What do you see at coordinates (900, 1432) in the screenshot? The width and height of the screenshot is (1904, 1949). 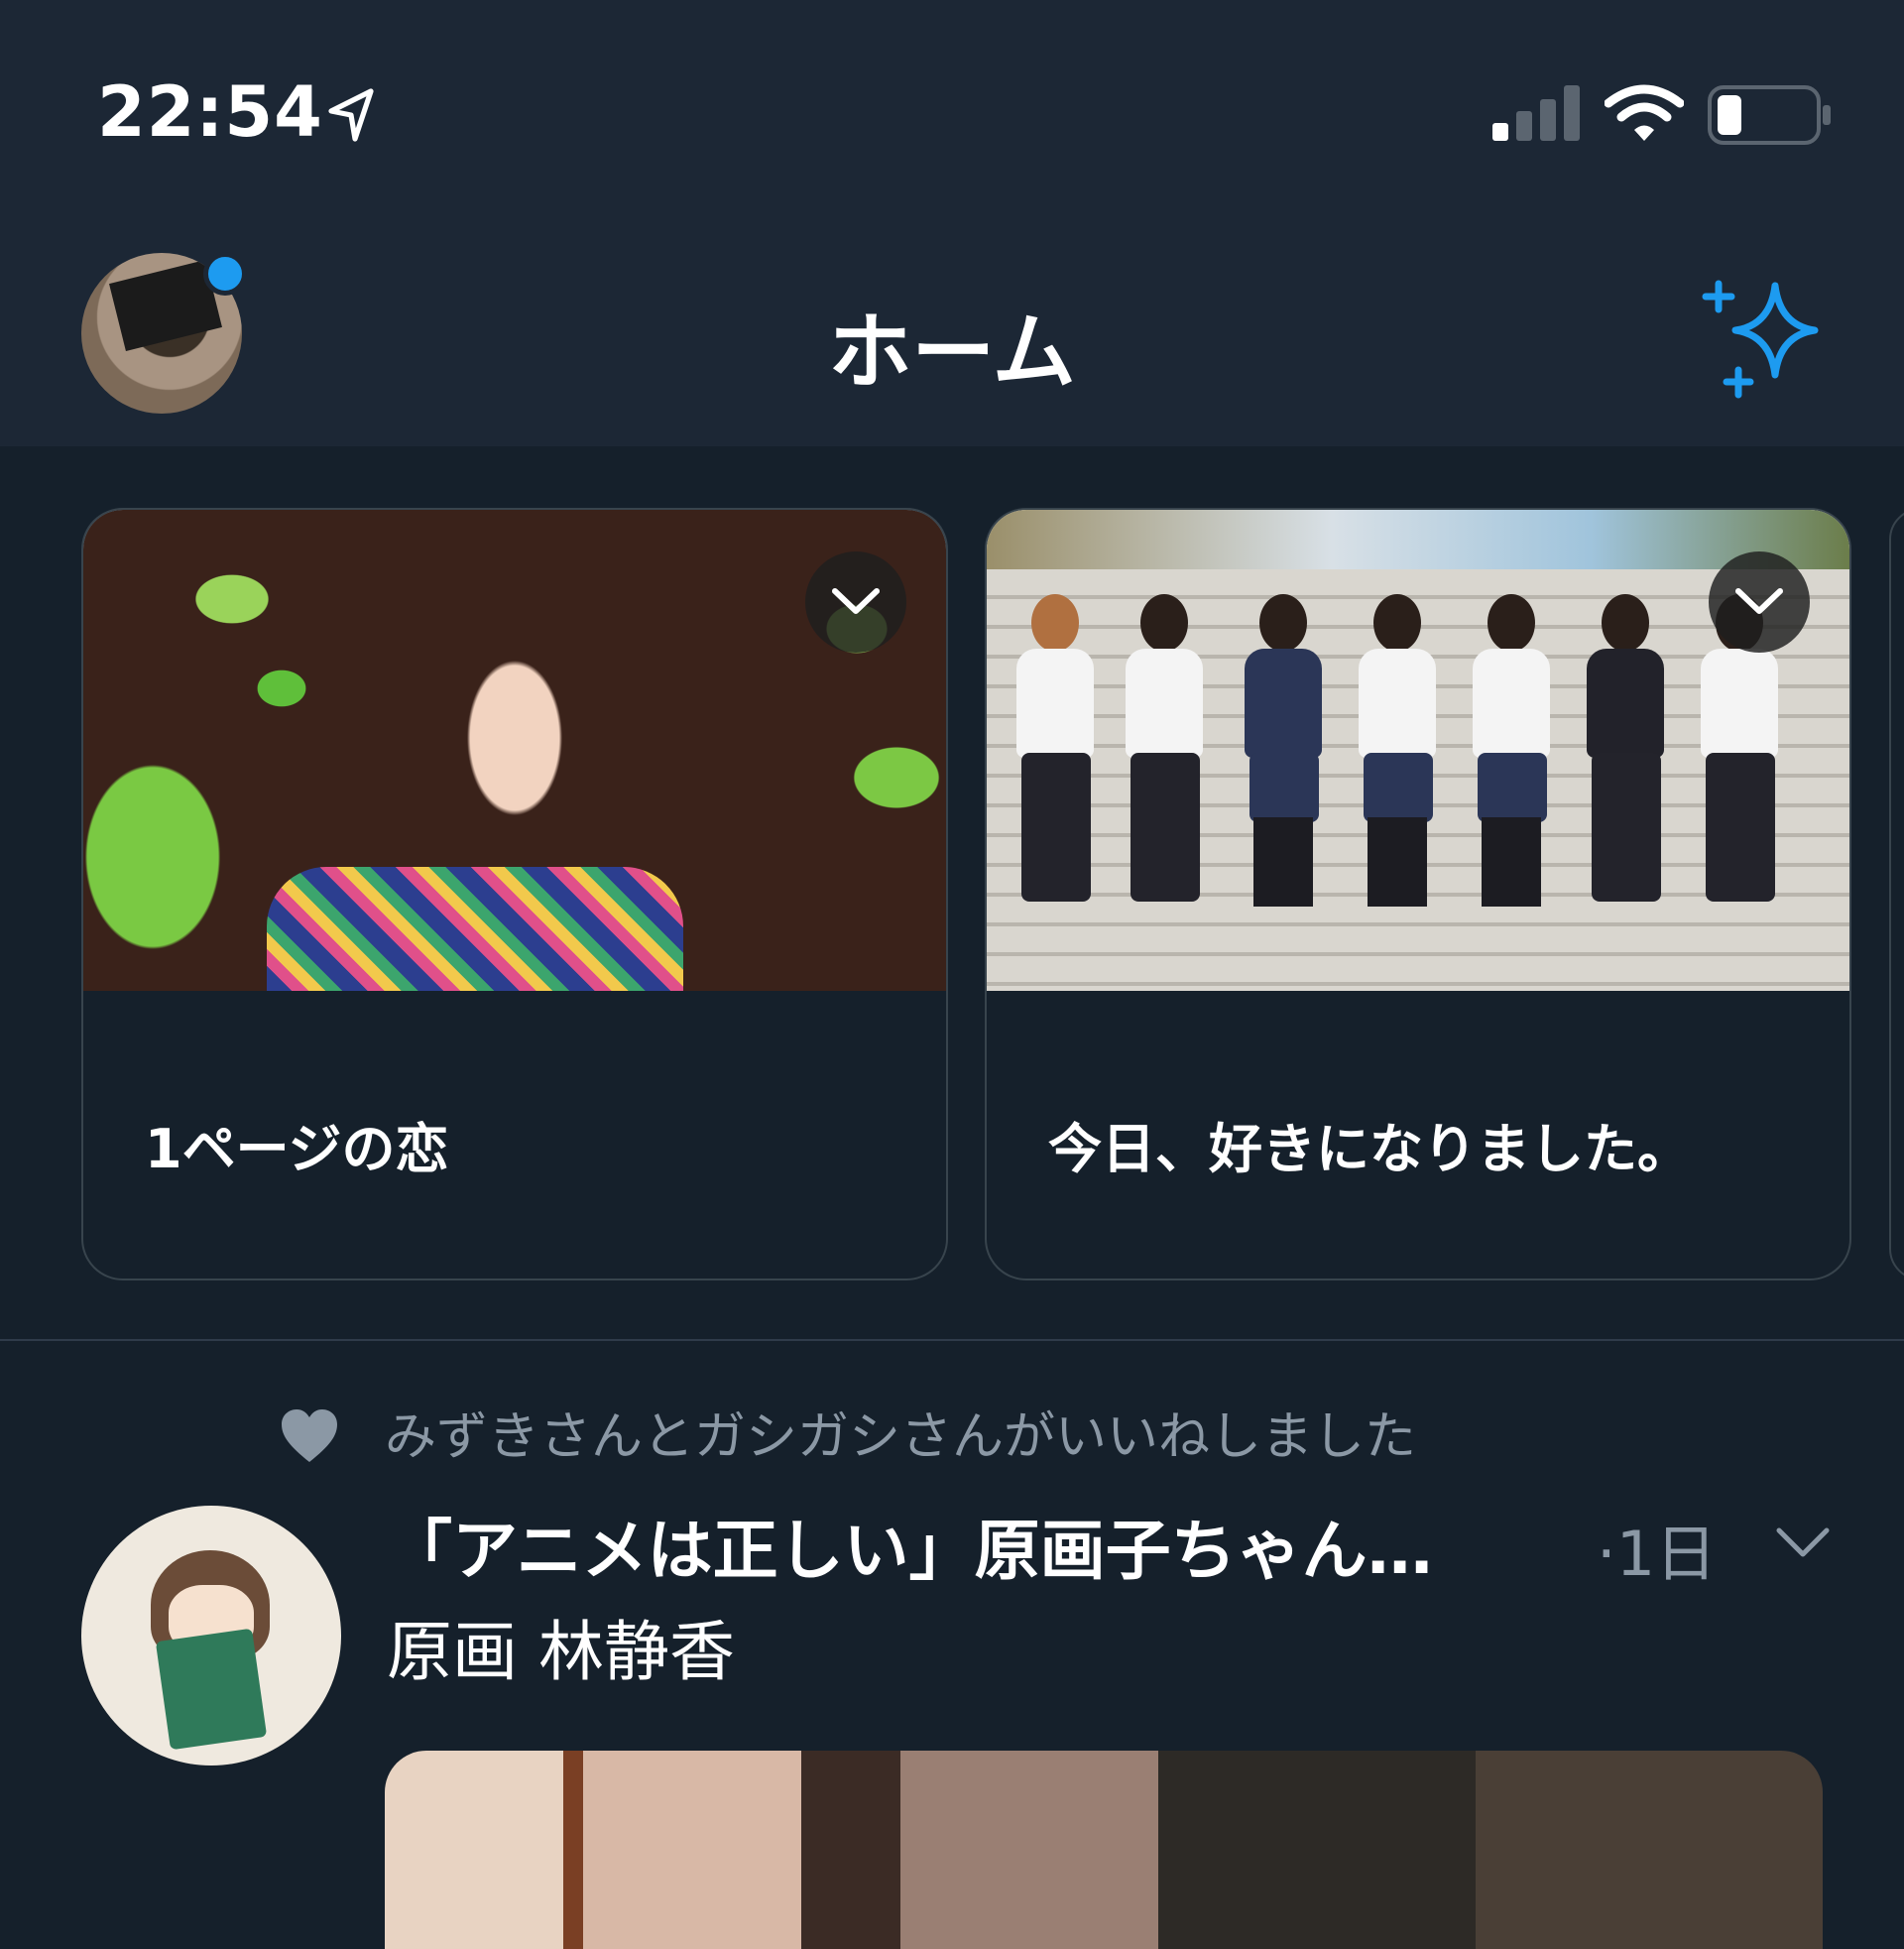 I see `social-context: みずきさんとガシガシさんがいいねしました` at bounding box center [900, 1432].